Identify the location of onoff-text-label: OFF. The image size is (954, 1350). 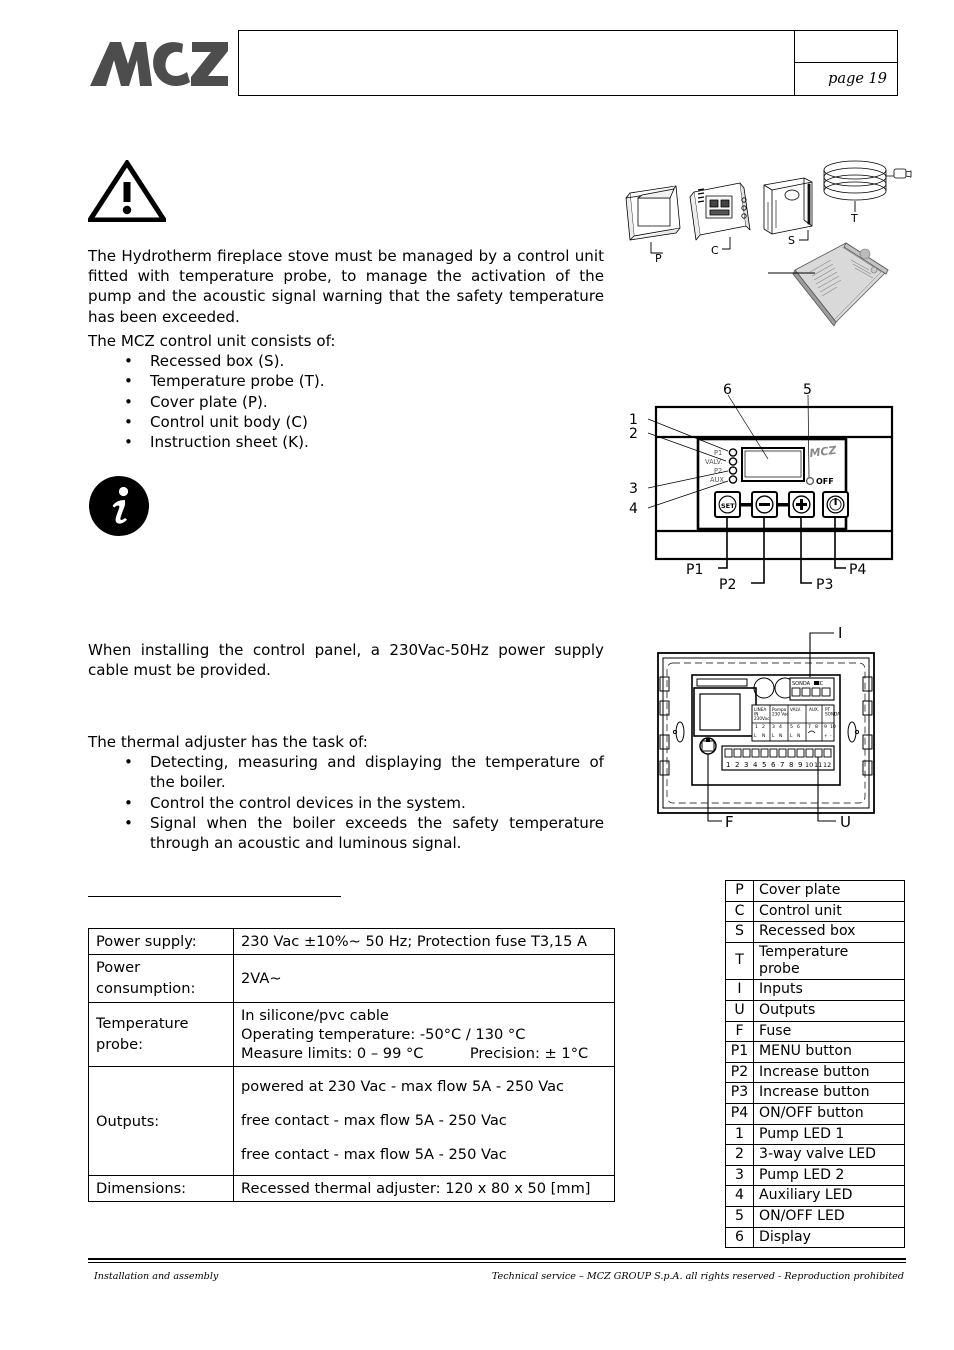
(825, 481).